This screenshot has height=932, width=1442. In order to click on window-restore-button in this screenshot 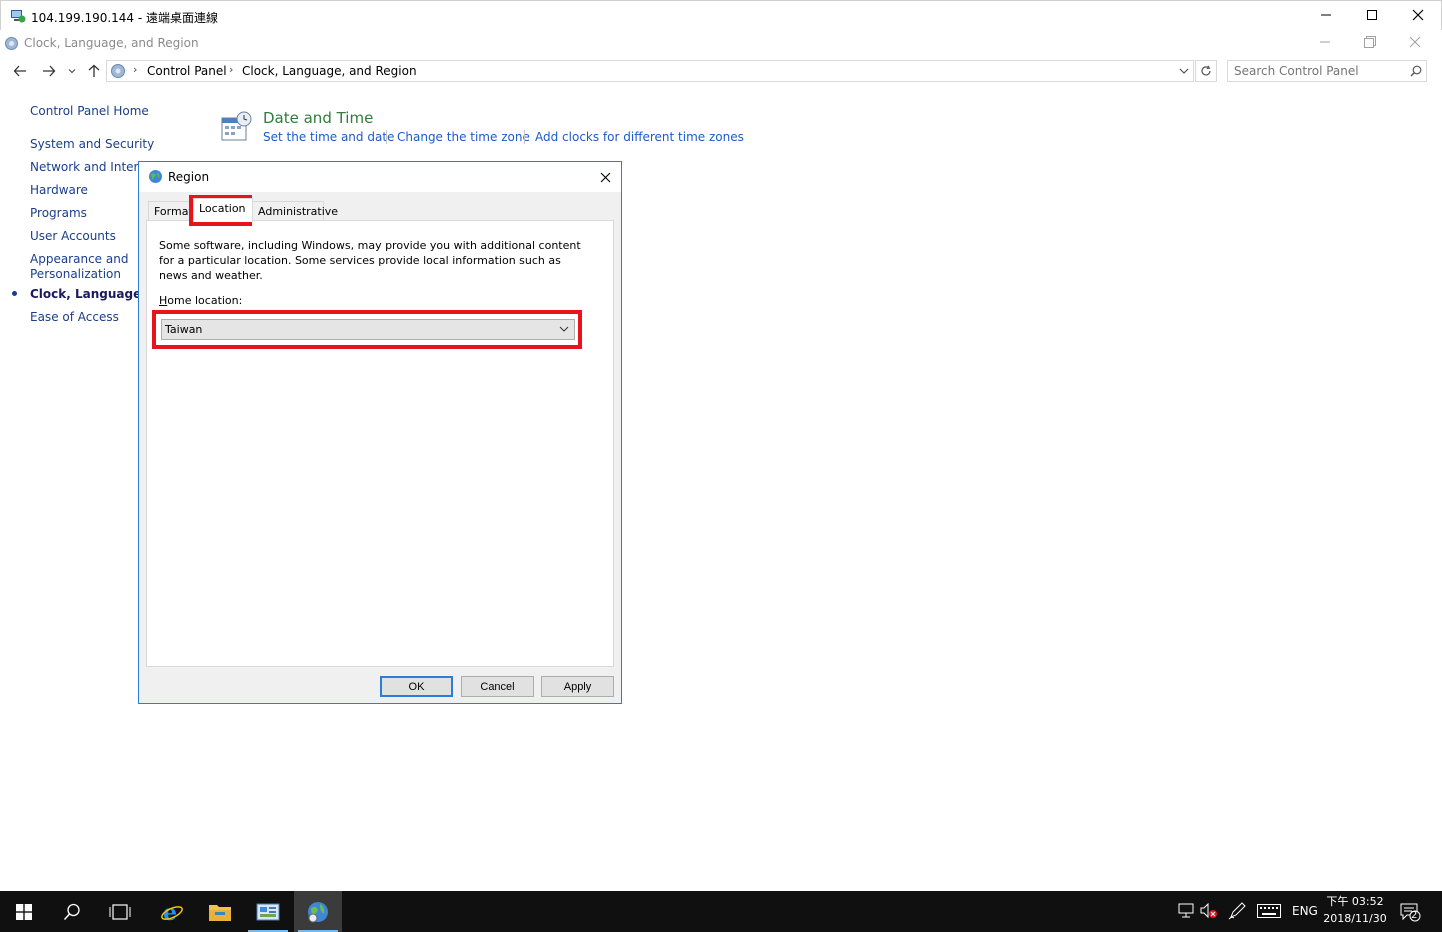, I will do `click(1370, 42)`.